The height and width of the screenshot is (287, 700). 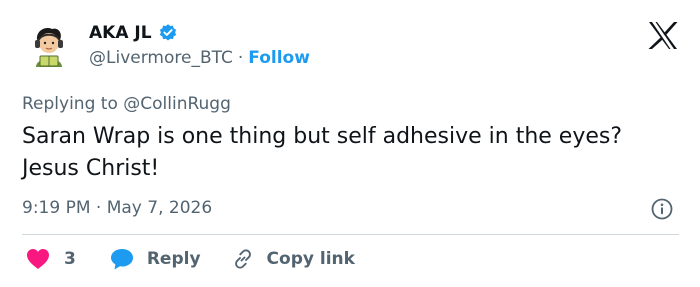 What do you see at coordinates (279, 58) in the screenshot?
I see `follow-button: Follow` at bounding box center [279, 58].